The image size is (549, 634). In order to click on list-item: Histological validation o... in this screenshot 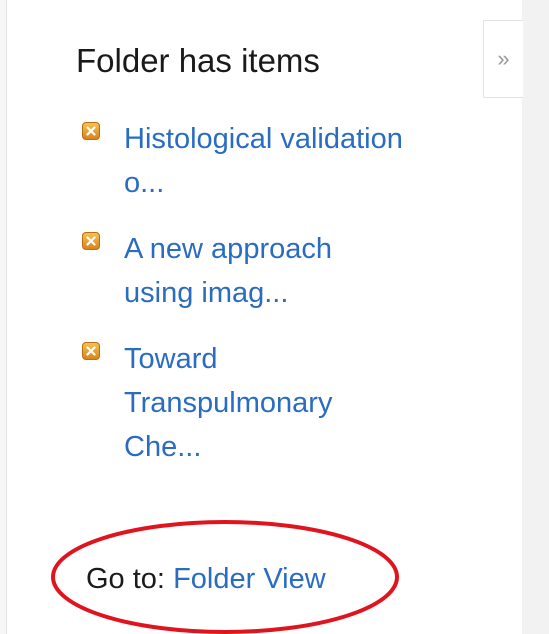, I will do `click(267, 161)`.